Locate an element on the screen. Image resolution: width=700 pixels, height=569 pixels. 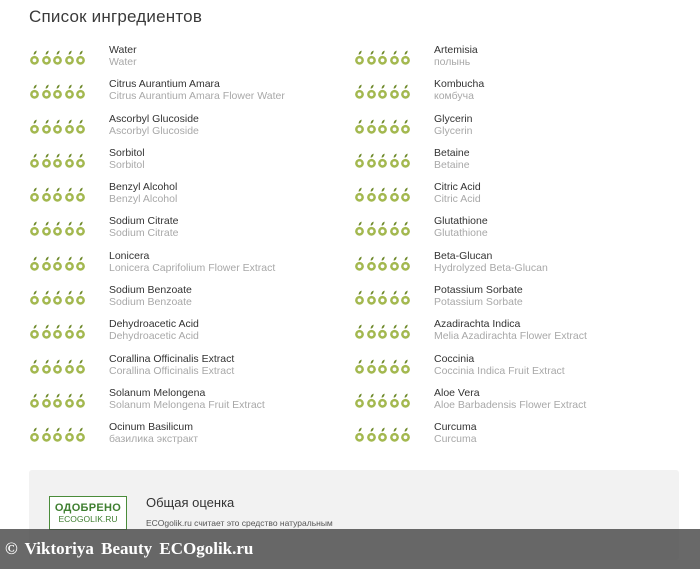
ingredient-item: Betaine Betaine is located at coordinates (516, 164).